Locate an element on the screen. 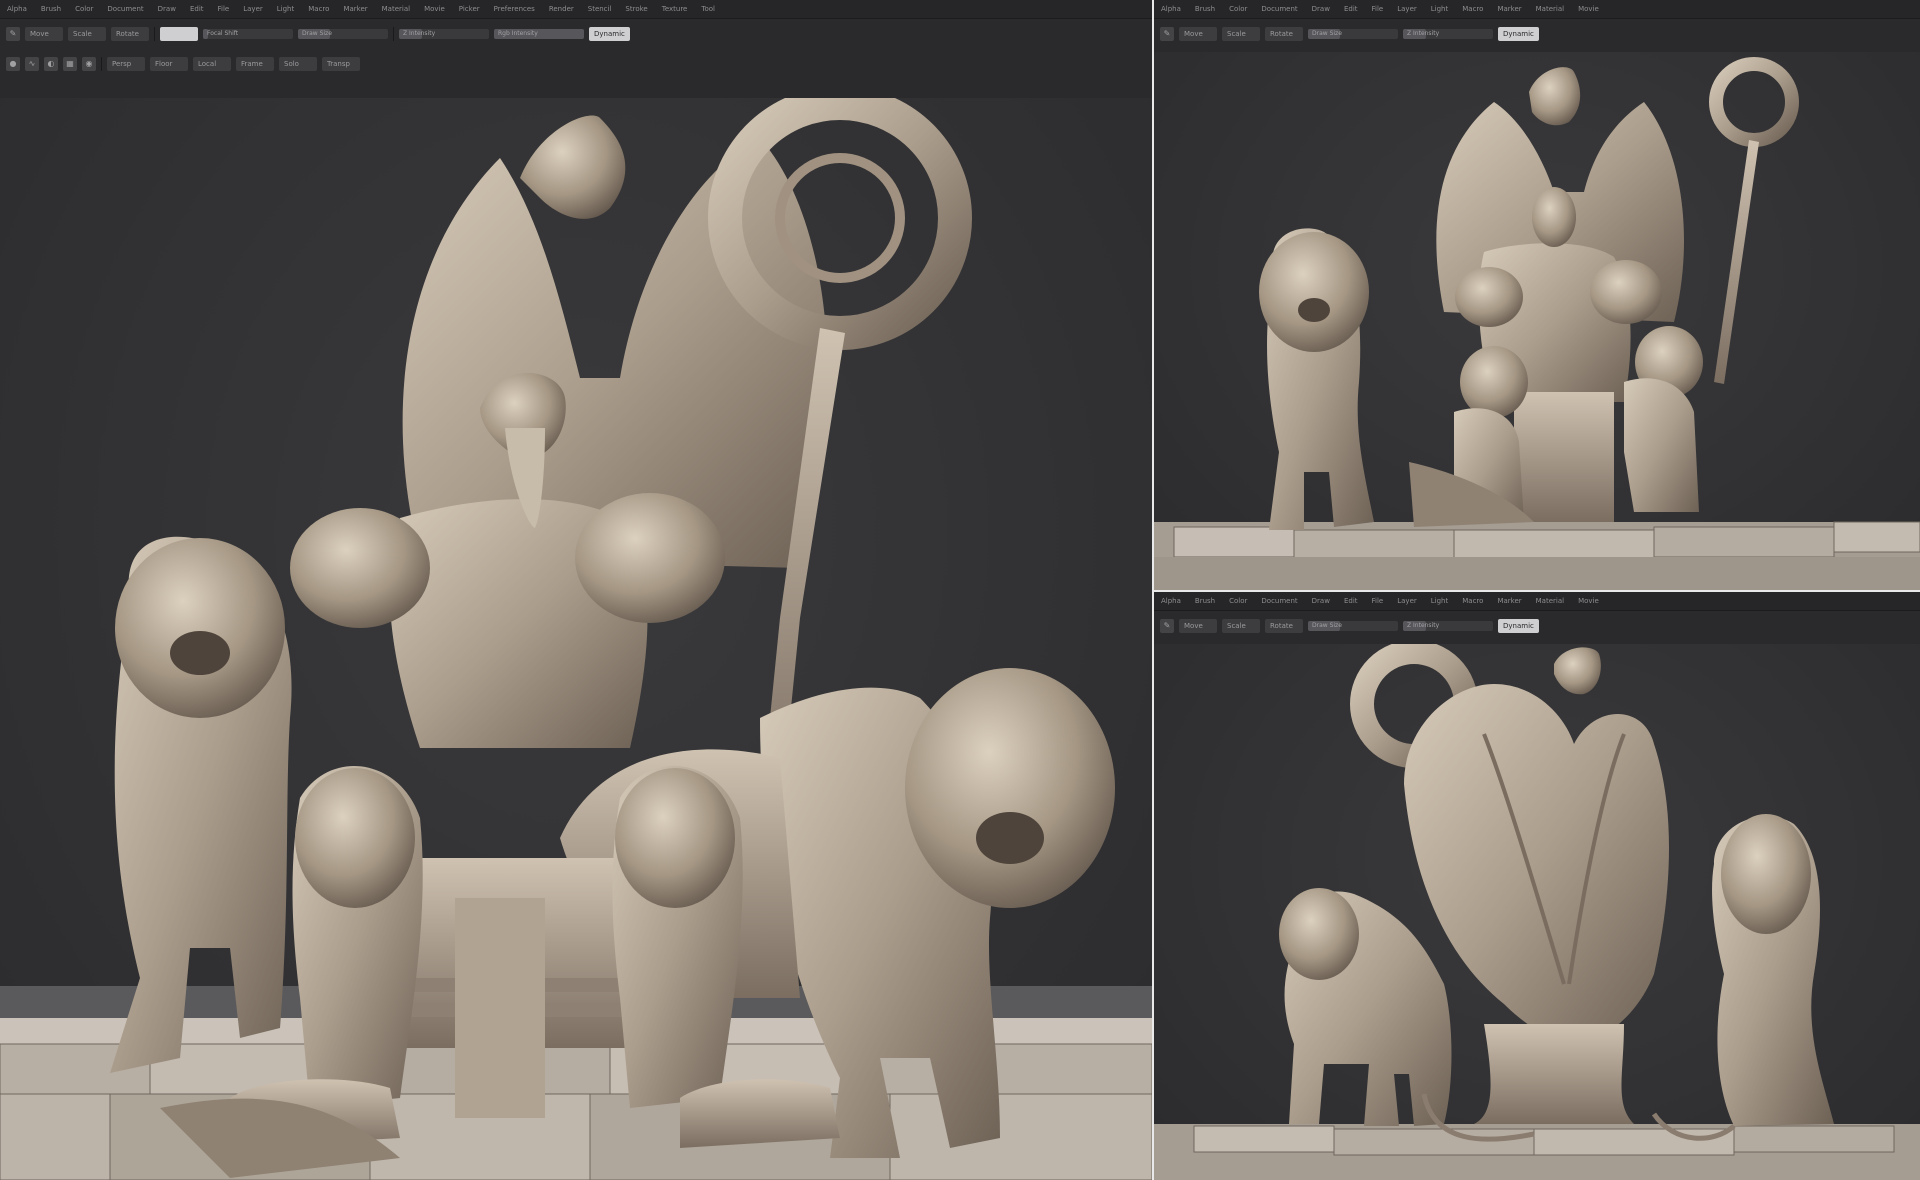 Image resolution: width=1920 pixels, height=1180 pixels. solo-button: Solo is located at coordinates (298, 64).